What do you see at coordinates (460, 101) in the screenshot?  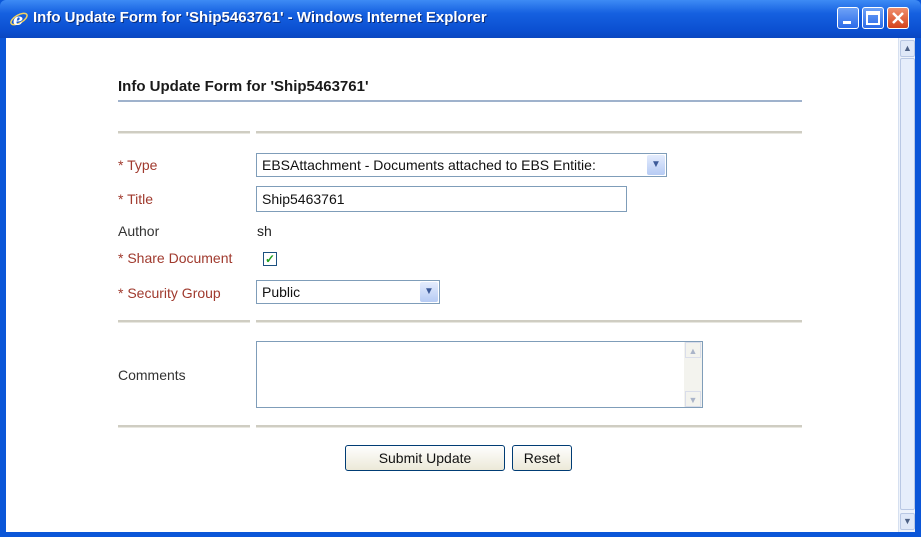 I see `heading-divider` at bounding box center [460, 101].